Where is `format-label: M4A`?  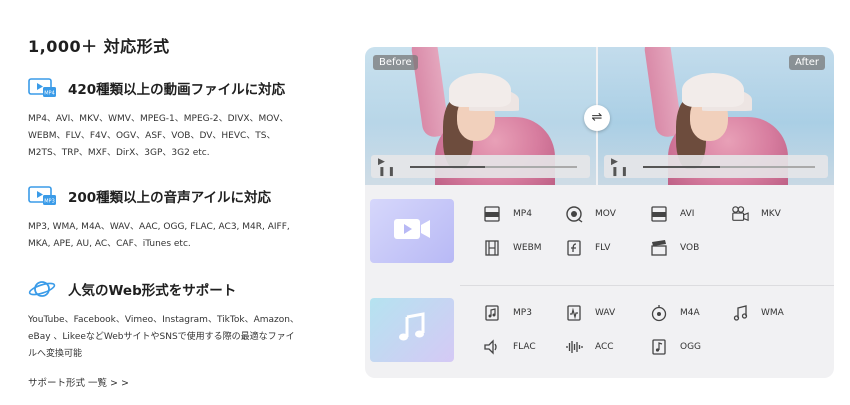 format-label: M4A is located at coordinates (690, 313).